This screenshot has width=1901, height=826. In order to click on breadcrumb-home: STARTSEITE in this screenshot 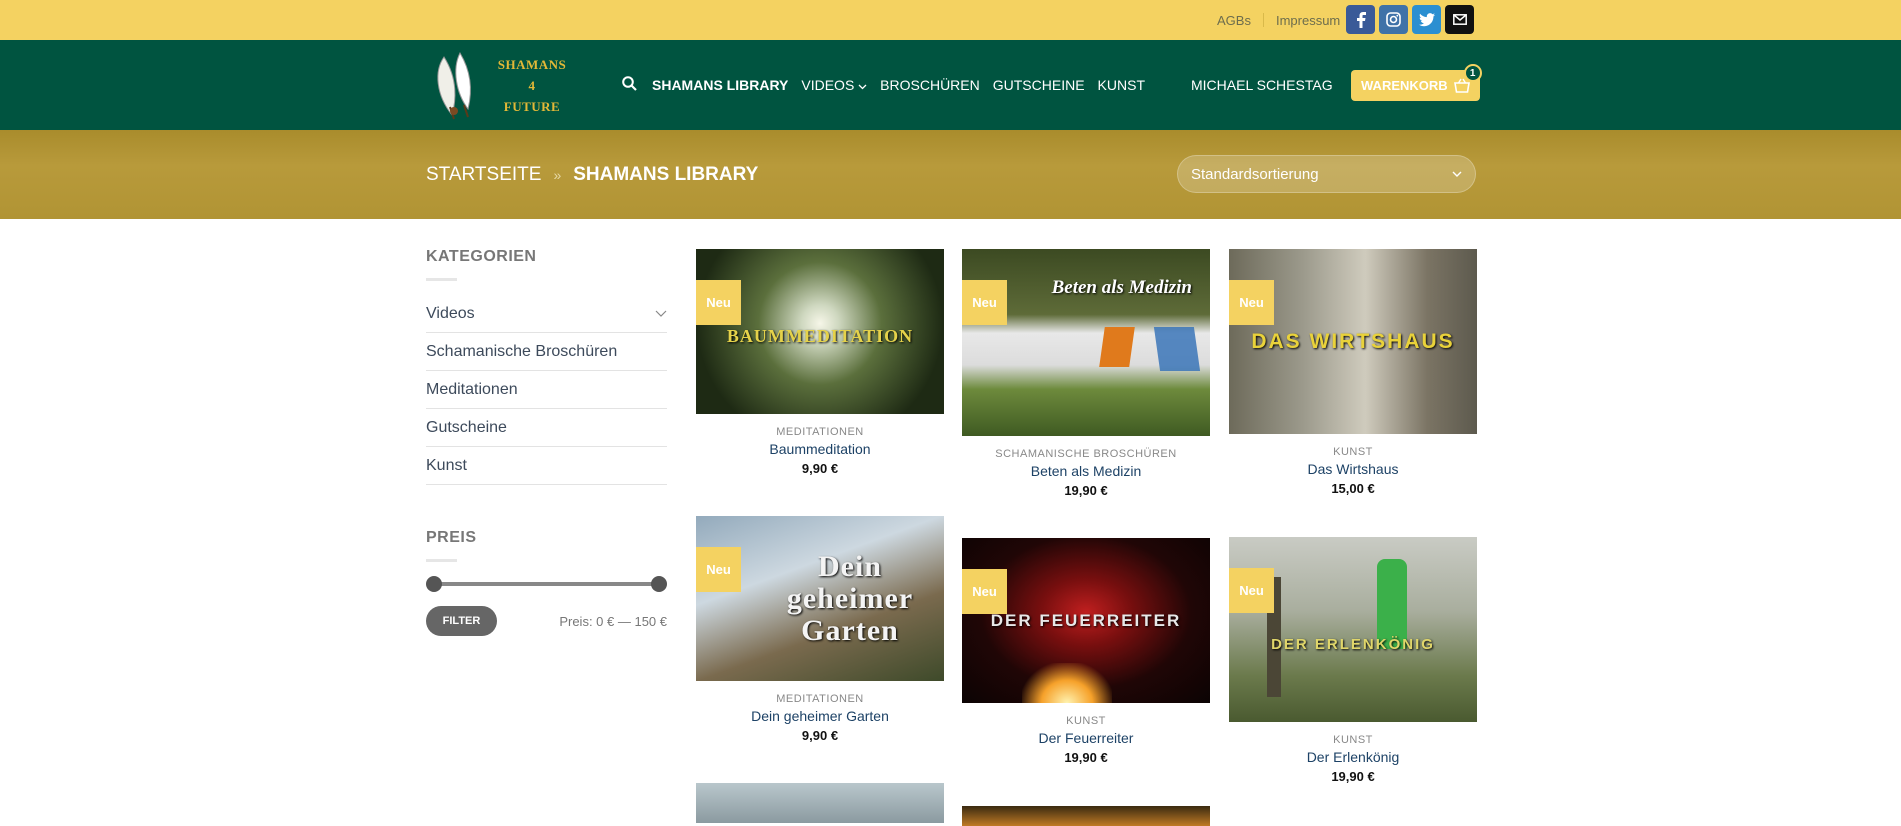, I will do `click(483, 175)`.